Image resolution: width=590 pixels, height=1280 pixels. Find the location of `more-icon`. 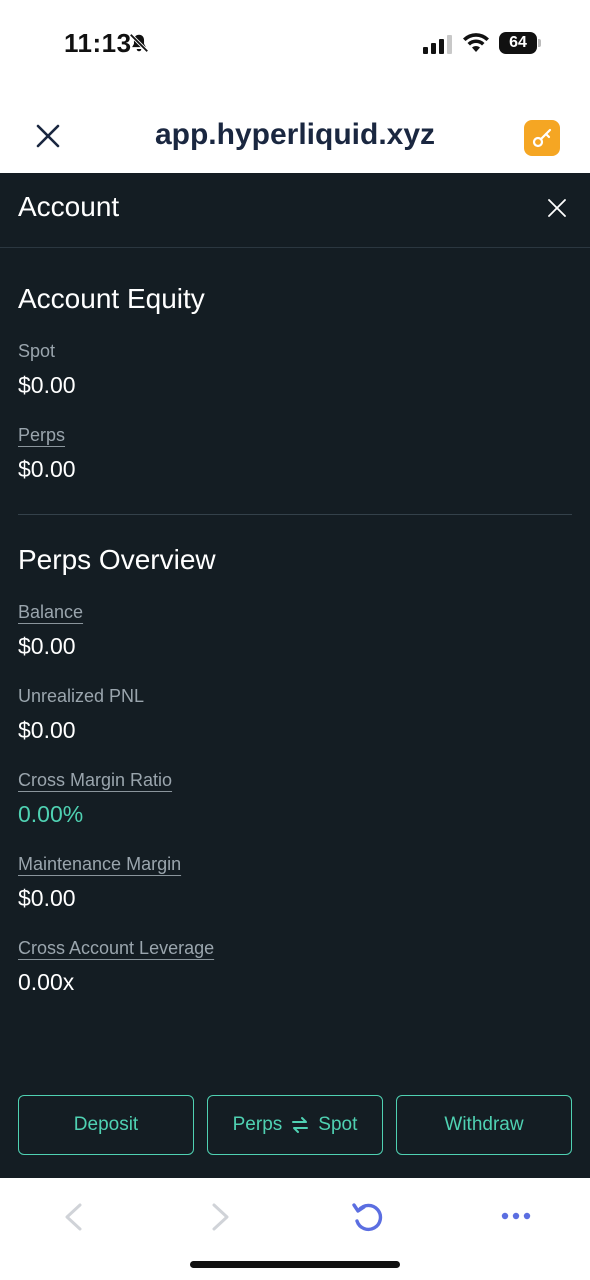

more-icon is located at coordinates (516, 1216).